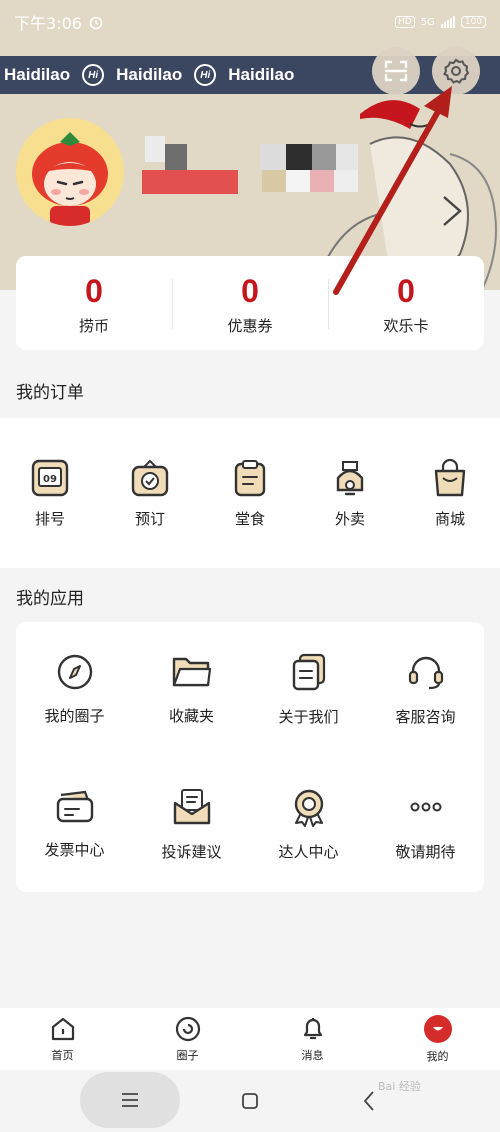 The width and height of the screenshot is (500, 1132). What do you see at coordinates (425, 717) in the screenshot?
I see `app-label: 客服咨询` at bounding box center [425, 717].